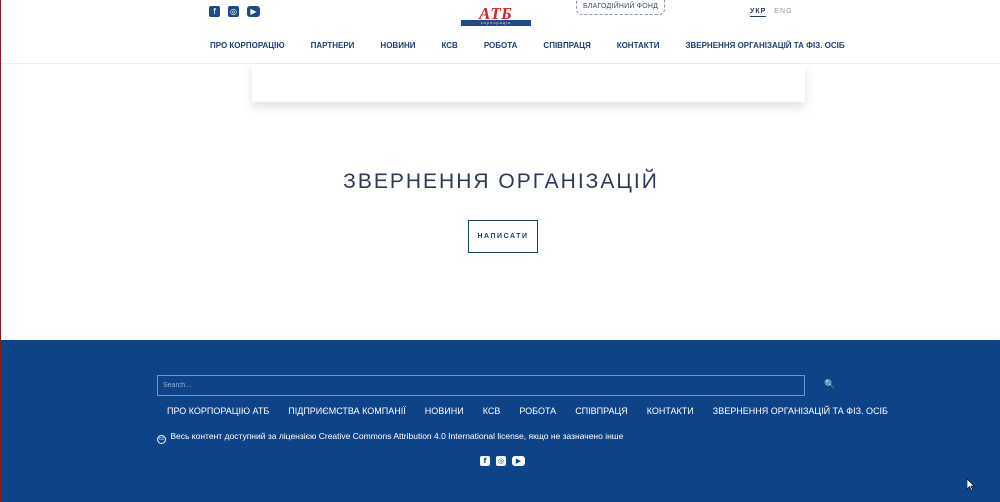  Describe the element at coordinates (800, 411) in the screenshot. I see `footer-nav-appeals: ЗВЕРНЕННЯ ОРГАНІЗАЦІЙ ТА ФІЗ. ОСІБ` at that location.